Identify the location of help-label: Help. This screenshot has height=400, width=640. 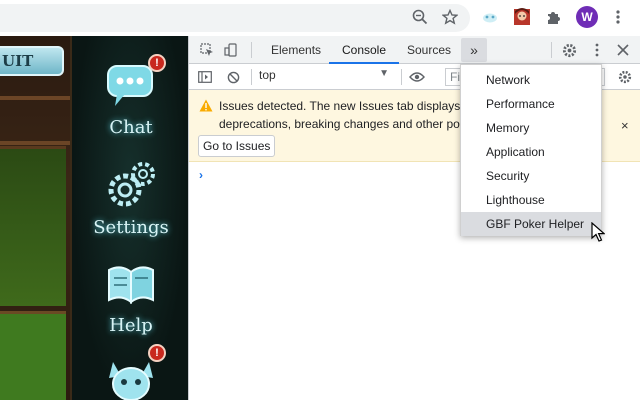
(131, 325).